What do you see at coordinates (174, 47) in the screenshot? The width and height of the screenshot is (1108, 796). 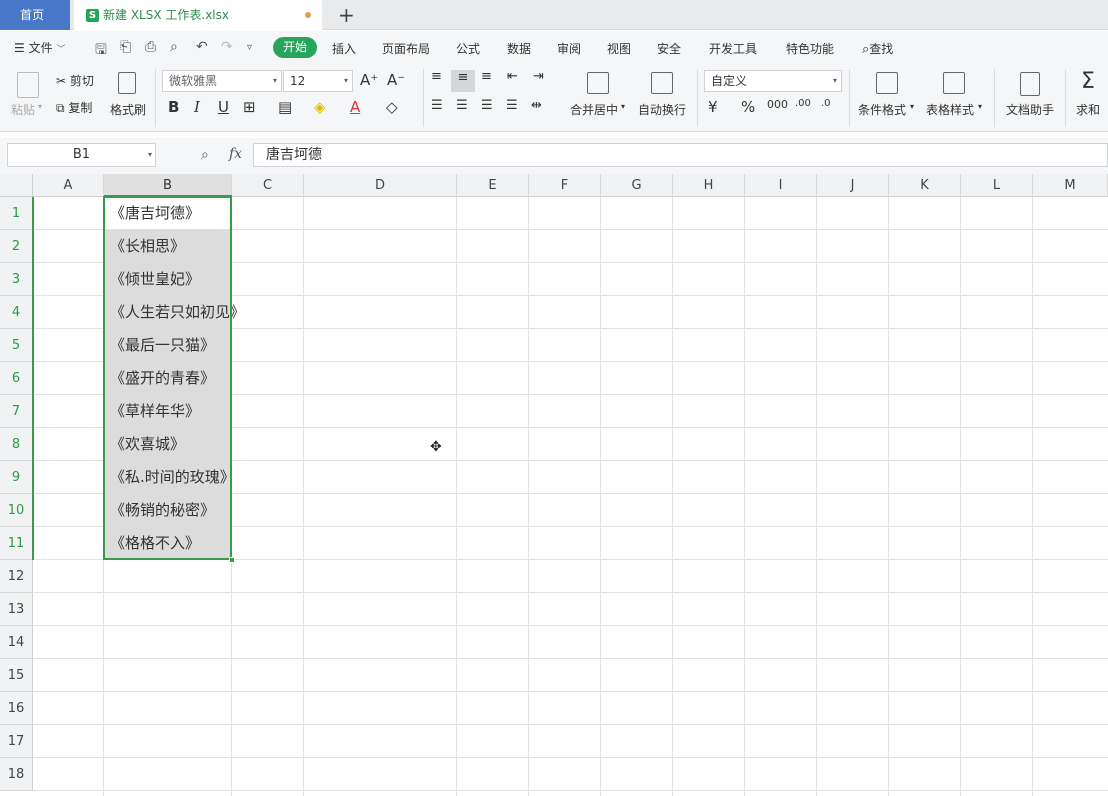 I see `print-preview-icon: ⌕` at bounding box center [174, 47].